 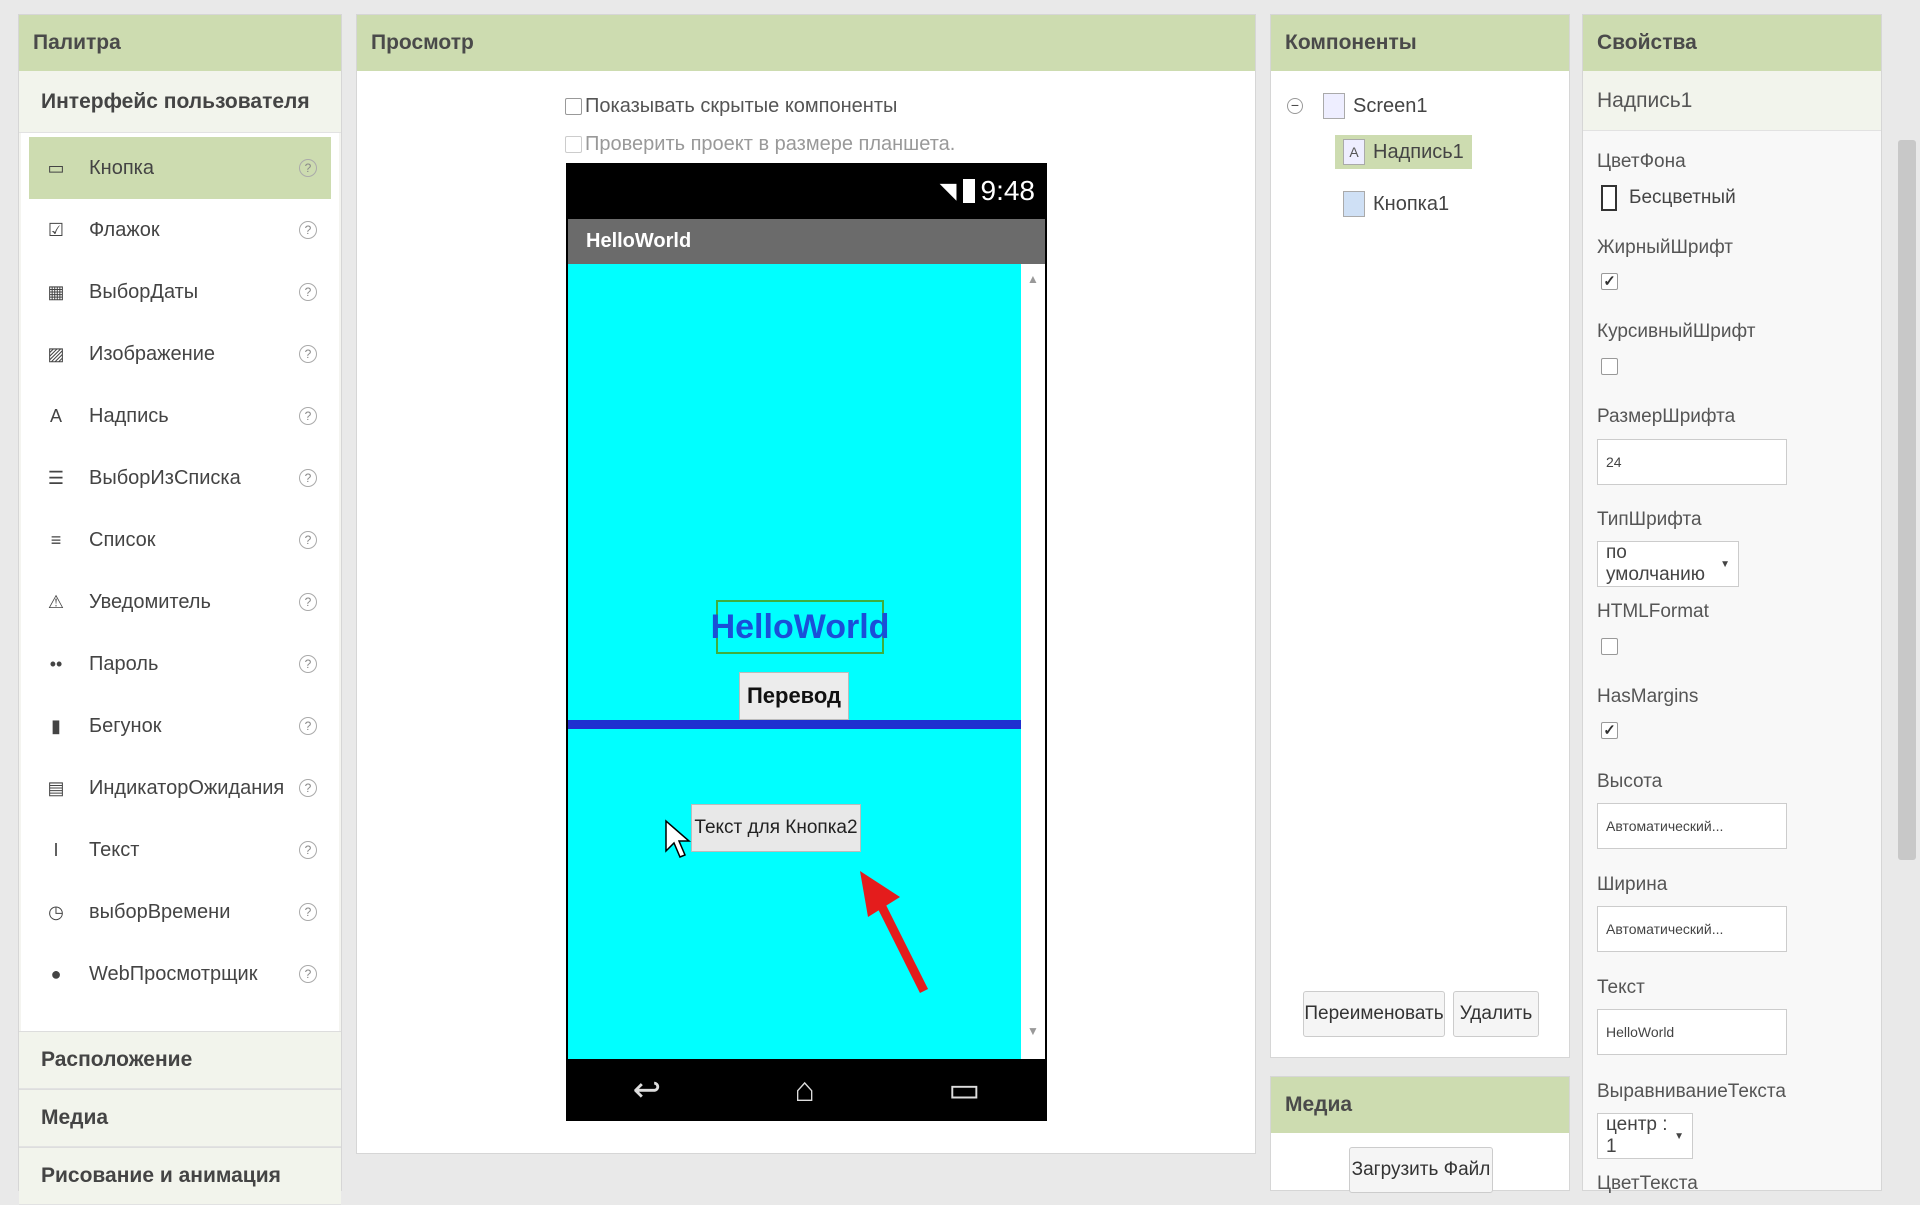 I want to click on media-title: Медиа, so click(x=1420, y=1105).